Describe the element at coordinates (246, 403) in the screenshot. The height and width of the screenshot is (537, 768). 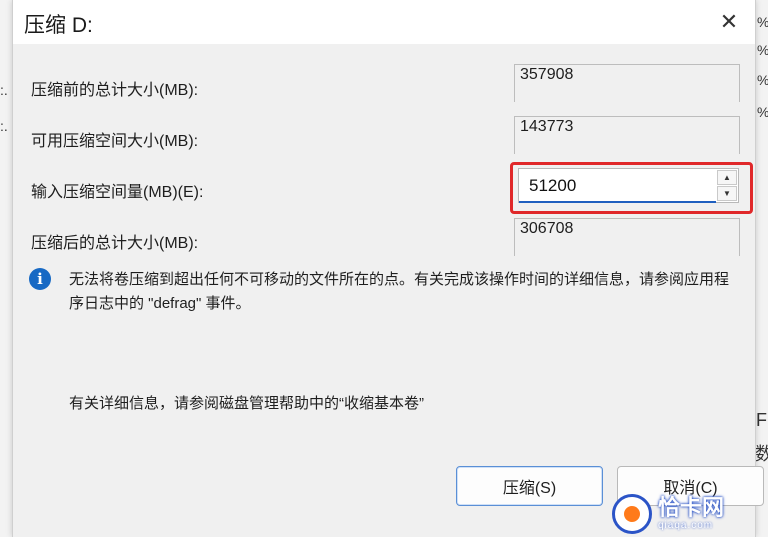
I see `help-message: 有关详细信息，请参阅磁盘管理帮助中的“收缩基本卷”` at that location.